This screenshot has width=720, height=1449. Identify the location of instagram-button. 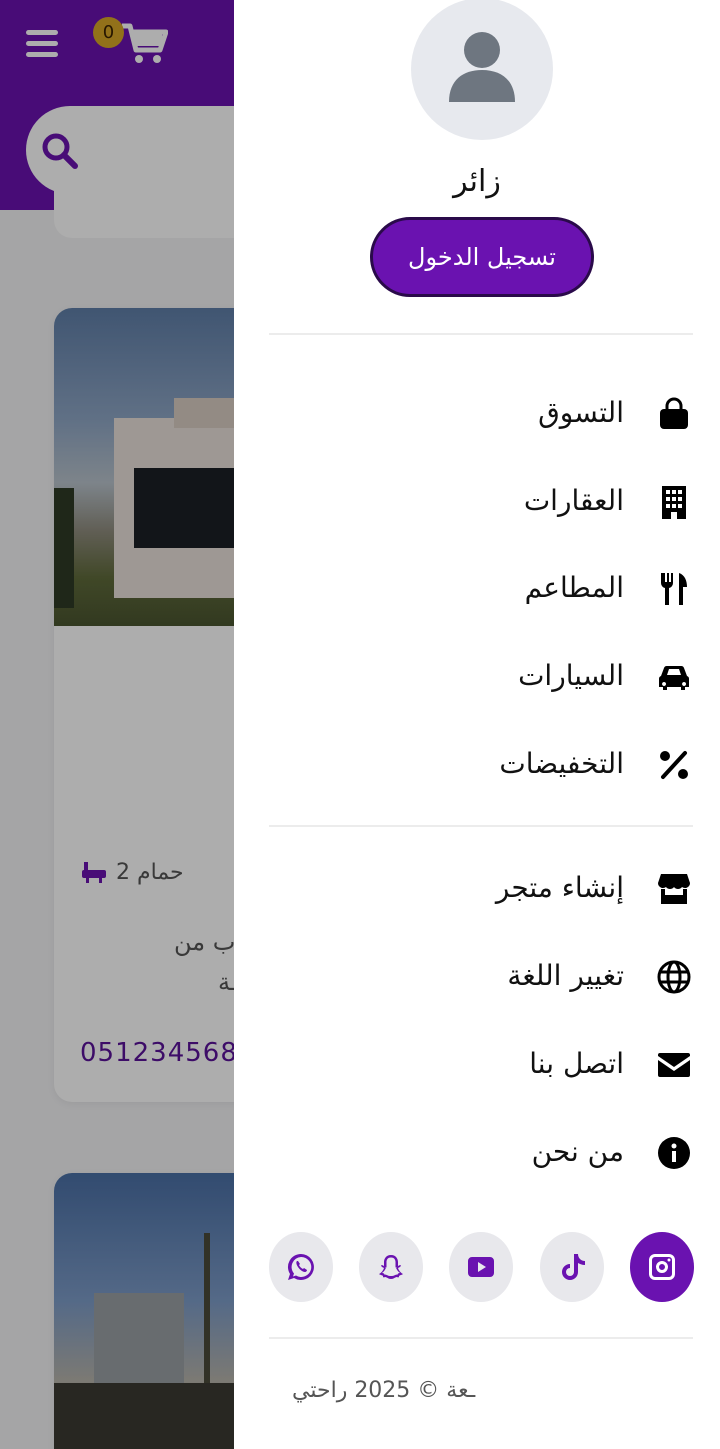
(662, 1267).